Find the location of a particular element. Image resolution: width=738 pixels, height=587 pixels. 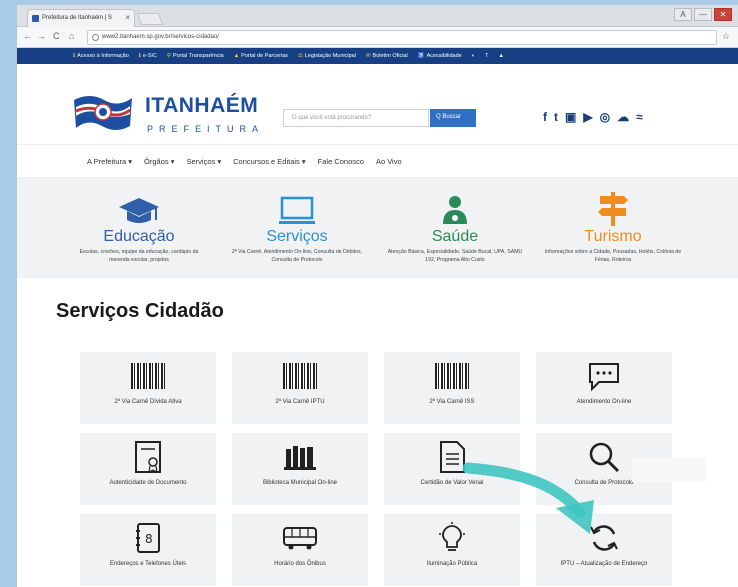

envelope-icon: ✉ is located at coordinates (368, 56).